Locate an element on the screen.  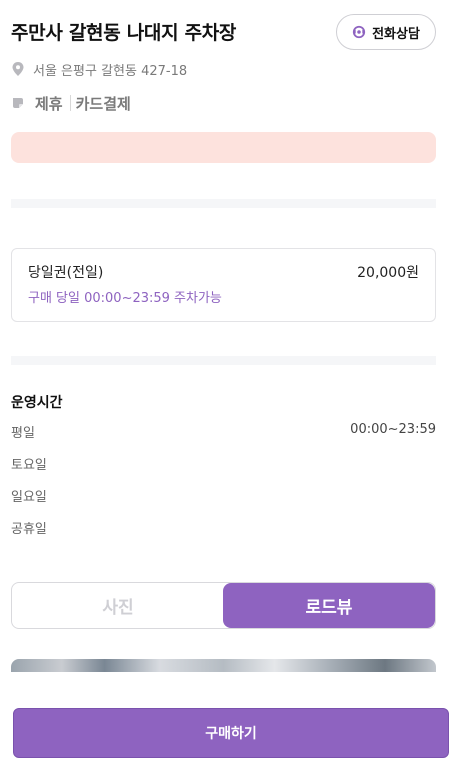
tag-card-payment: 카드결제 is located at coordinates (103, 103).